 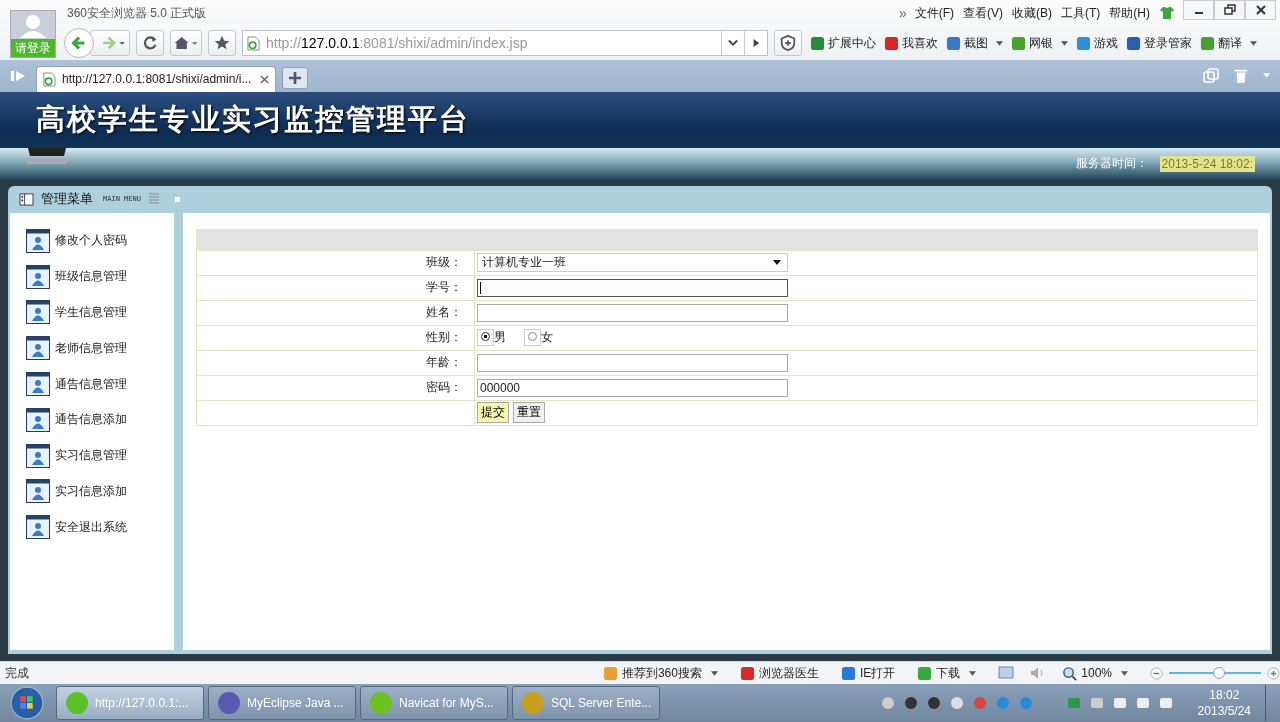 I want to click on status-item: 浏览器医生, so click(x=779, y=673).